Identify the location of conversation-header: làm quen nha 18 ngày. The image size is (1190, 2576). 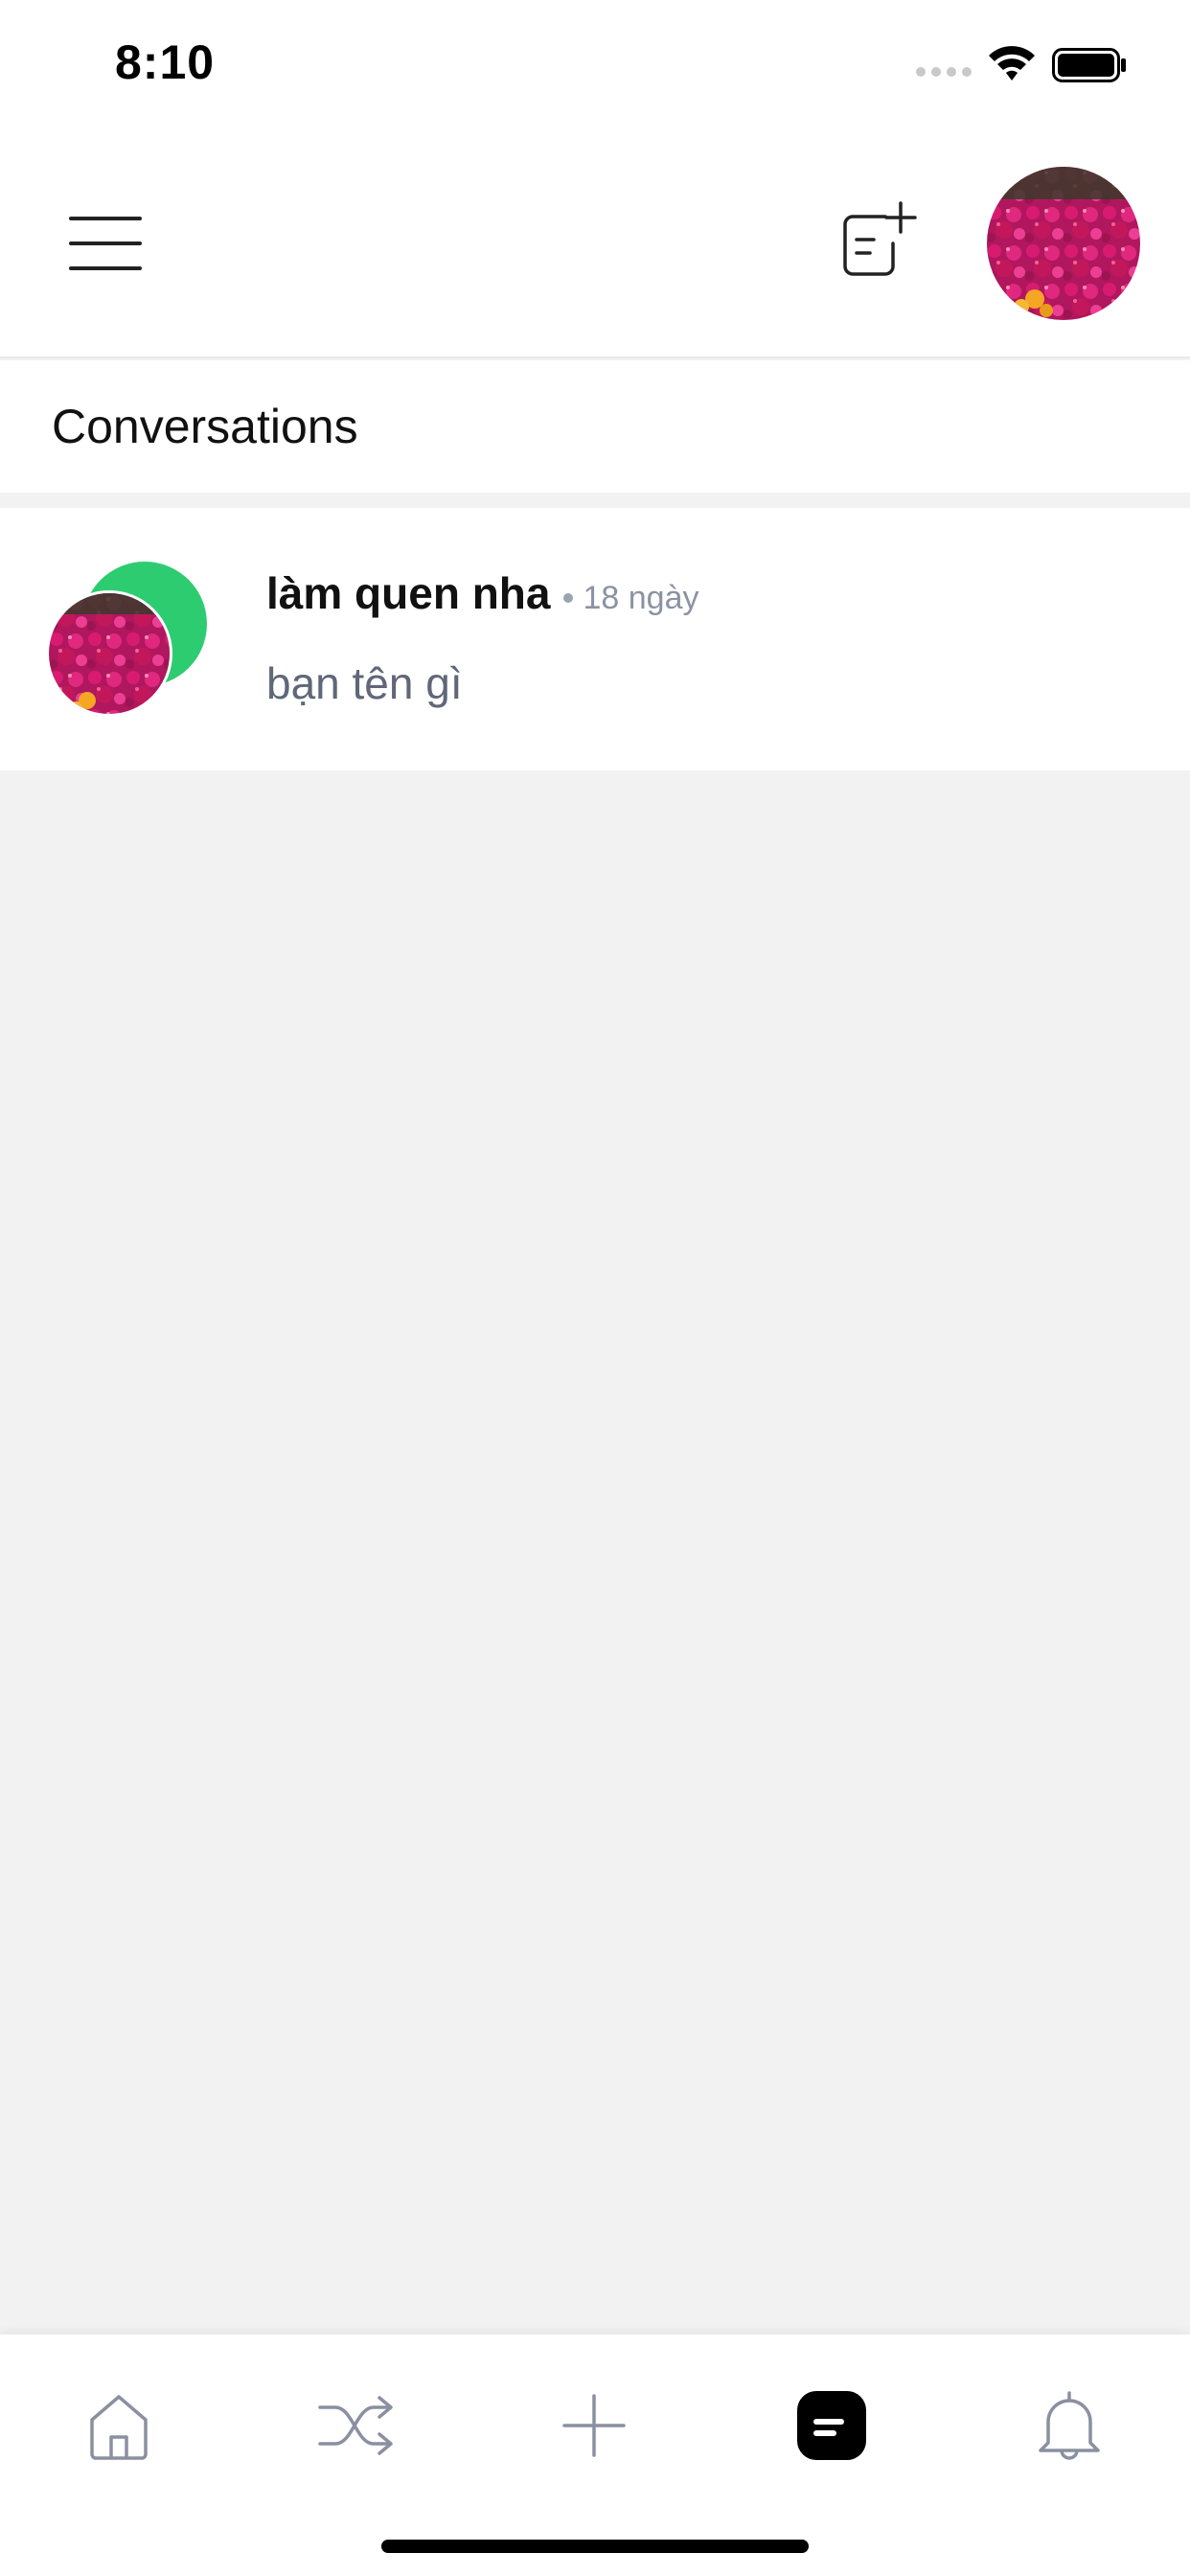
(482, 593).